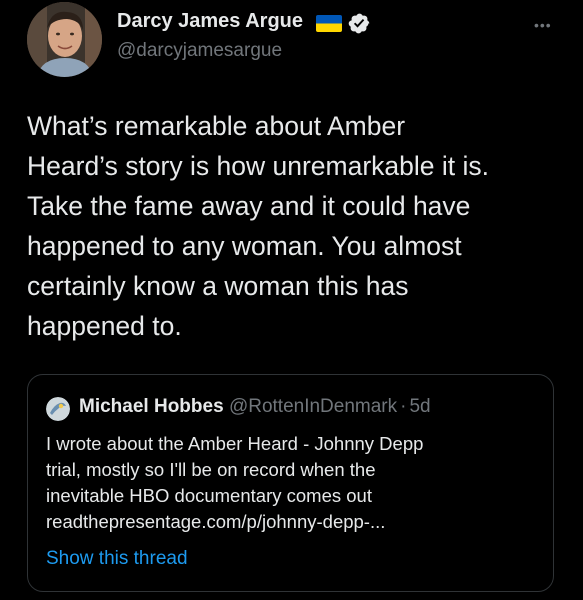 The height and width of the screenshot is (600, 583). What do you see at coordinates (64, 39) in the screenshot?
I see `author-avatar` at bounding box center [64, 39].